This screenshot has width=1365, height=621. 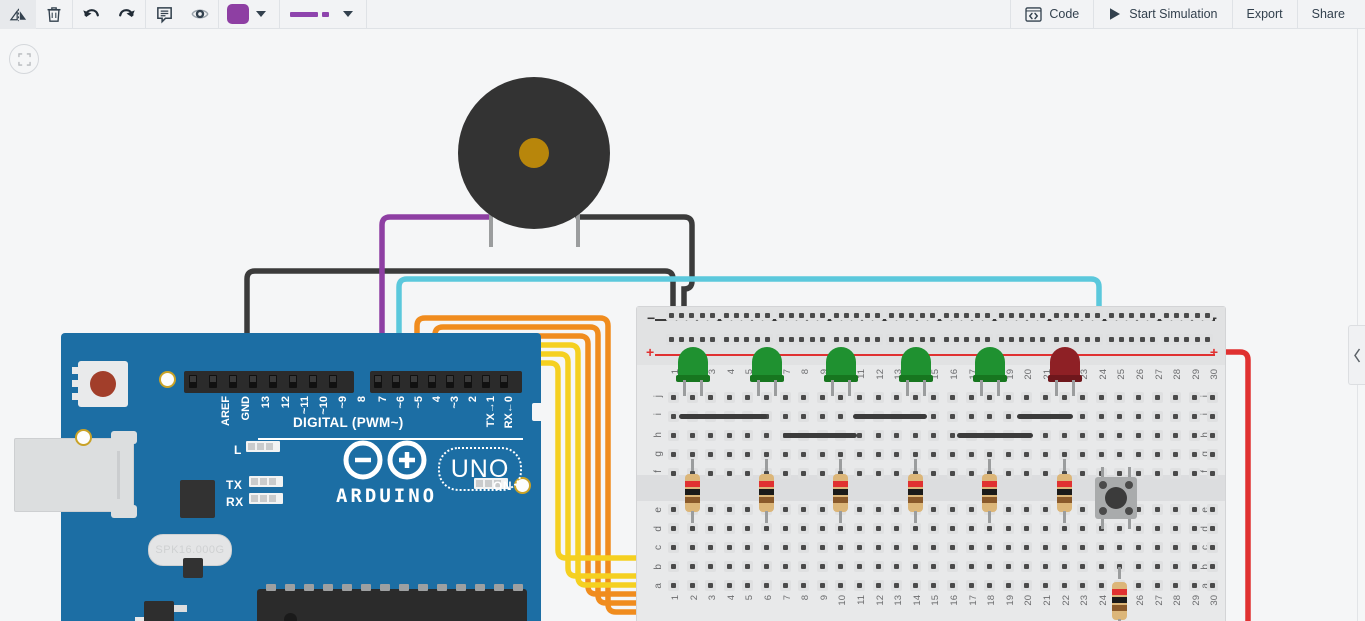 What do you see at coordinates (200, 14) in the screenshot?
I see `visibility-icon` at bounding box center [200, 14].